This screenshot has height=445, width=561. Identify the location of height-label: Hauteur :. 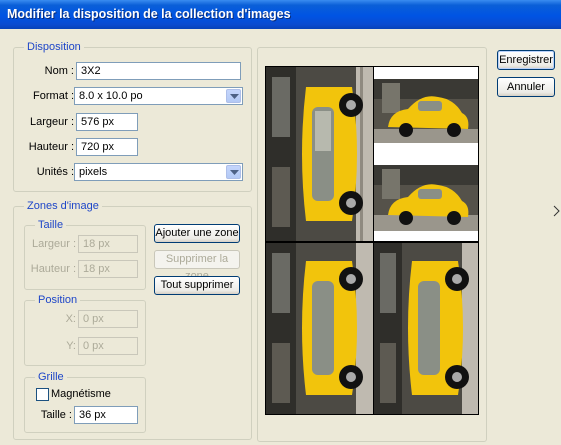
(51, 147).